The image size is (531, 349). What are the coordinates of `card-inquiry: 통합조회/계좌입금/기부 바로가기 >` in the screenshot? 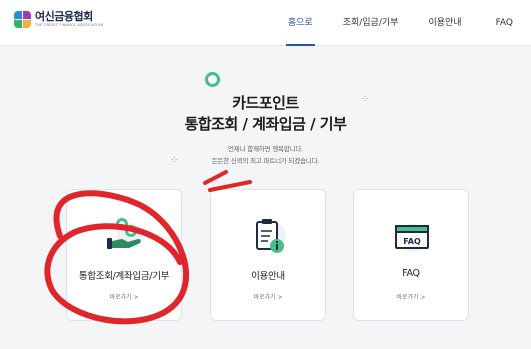 It's located at (124, 255).